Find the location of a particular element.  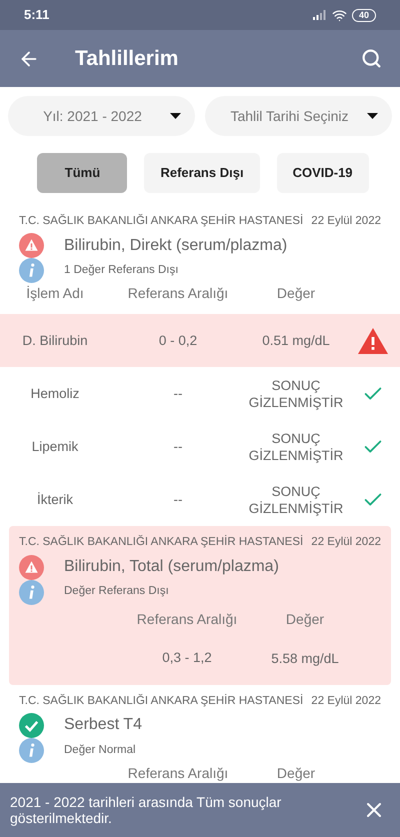

table-cell: D. Bilirubin is located at coordinates (55, 340).